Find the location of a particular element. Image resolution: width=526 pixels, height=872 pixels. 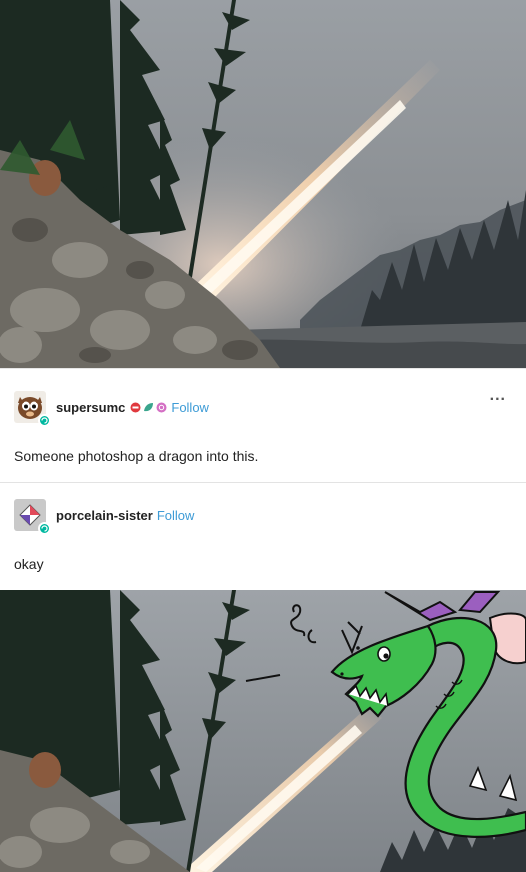

username: porcelain-sister is located at coordinates (104, 515).